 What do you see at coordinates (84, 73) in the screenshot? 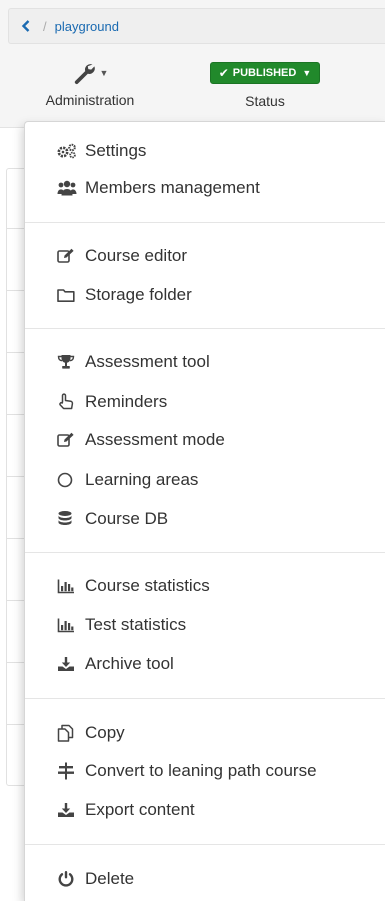
I see `wrench-icon` at bounding box center [84, 73].